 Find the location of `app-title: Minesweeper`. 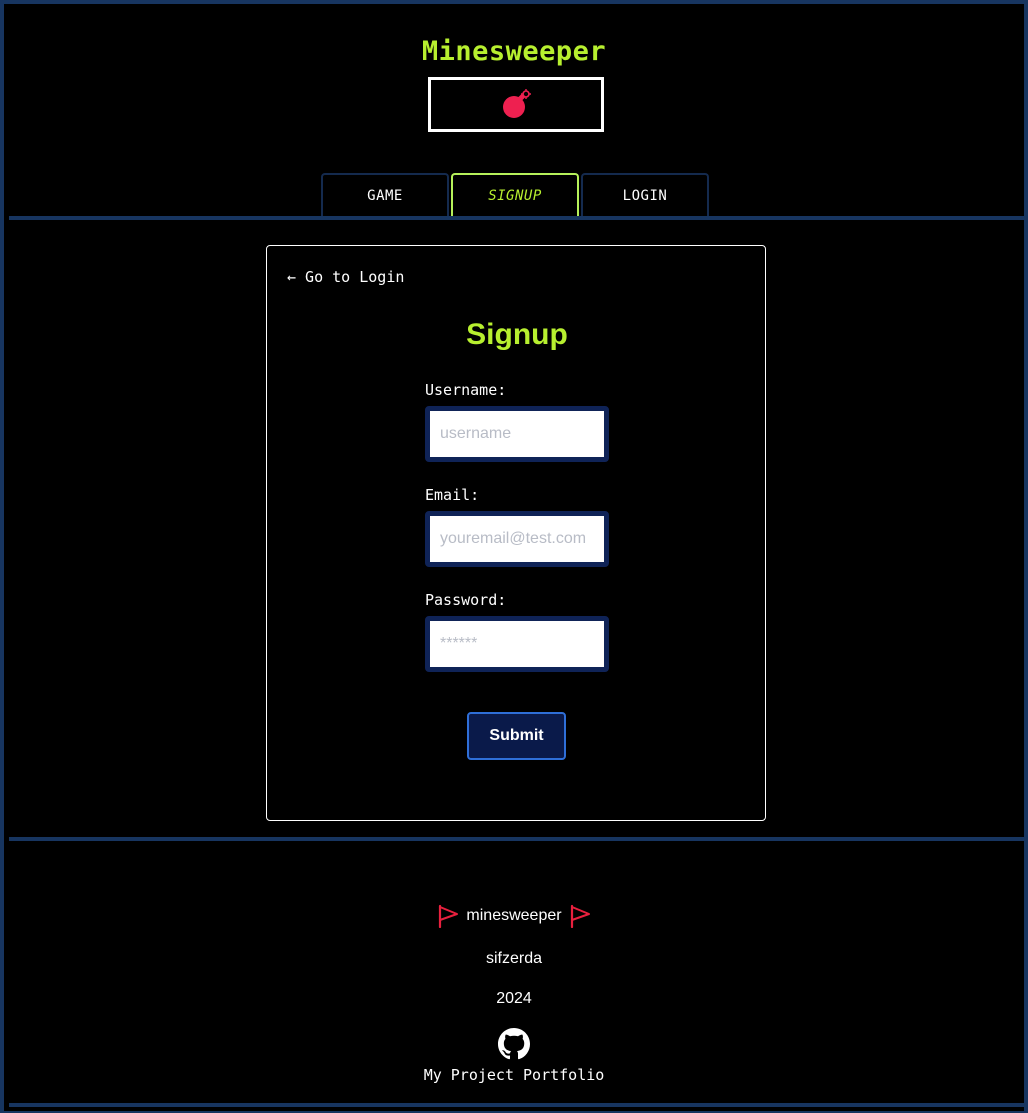

app-title: Minesweeper is located at coordinates (514, 51).